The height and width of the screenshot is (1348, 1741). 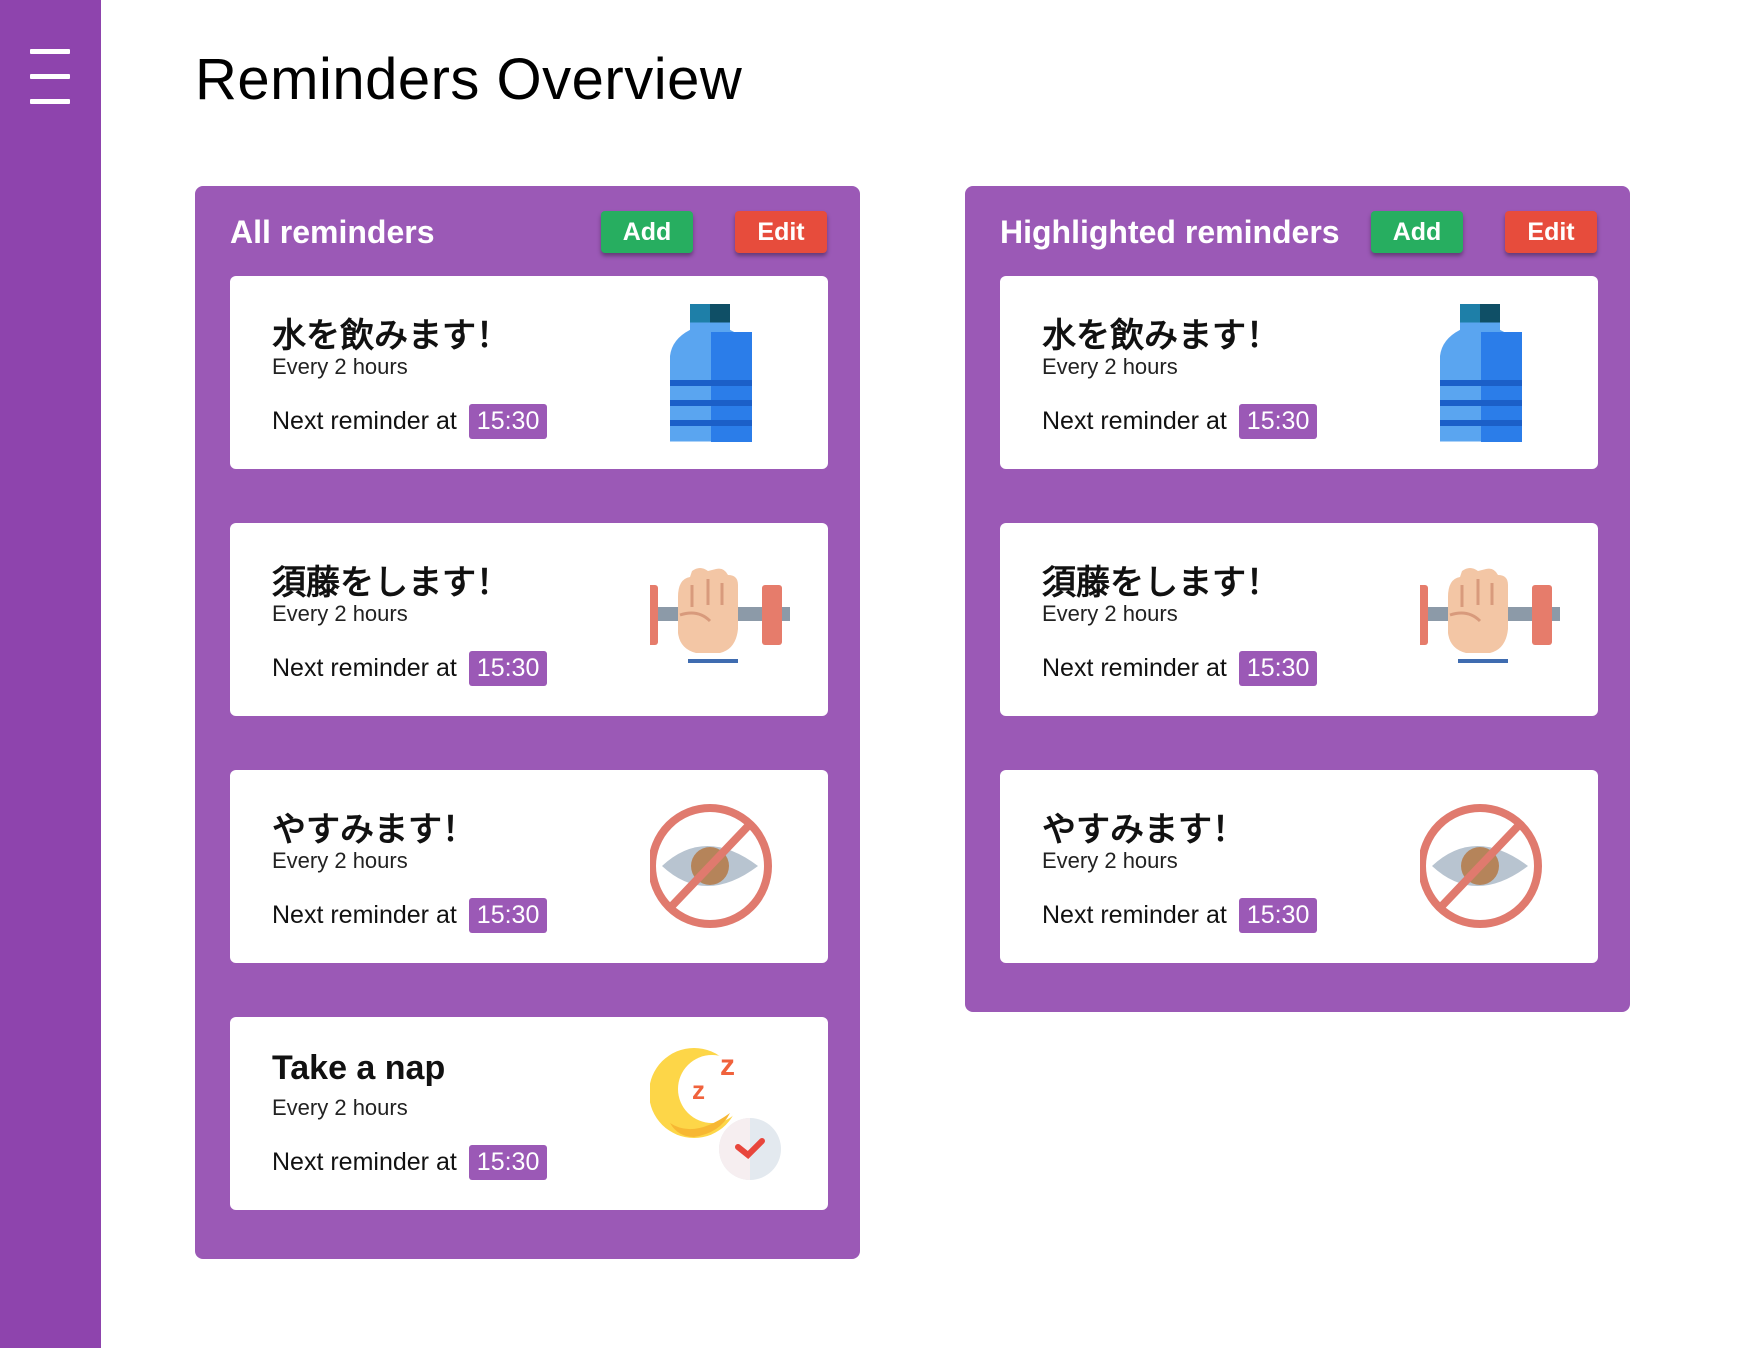 I want to click on panel-title: Highlighted reminders, so click(x=1170, y=232).